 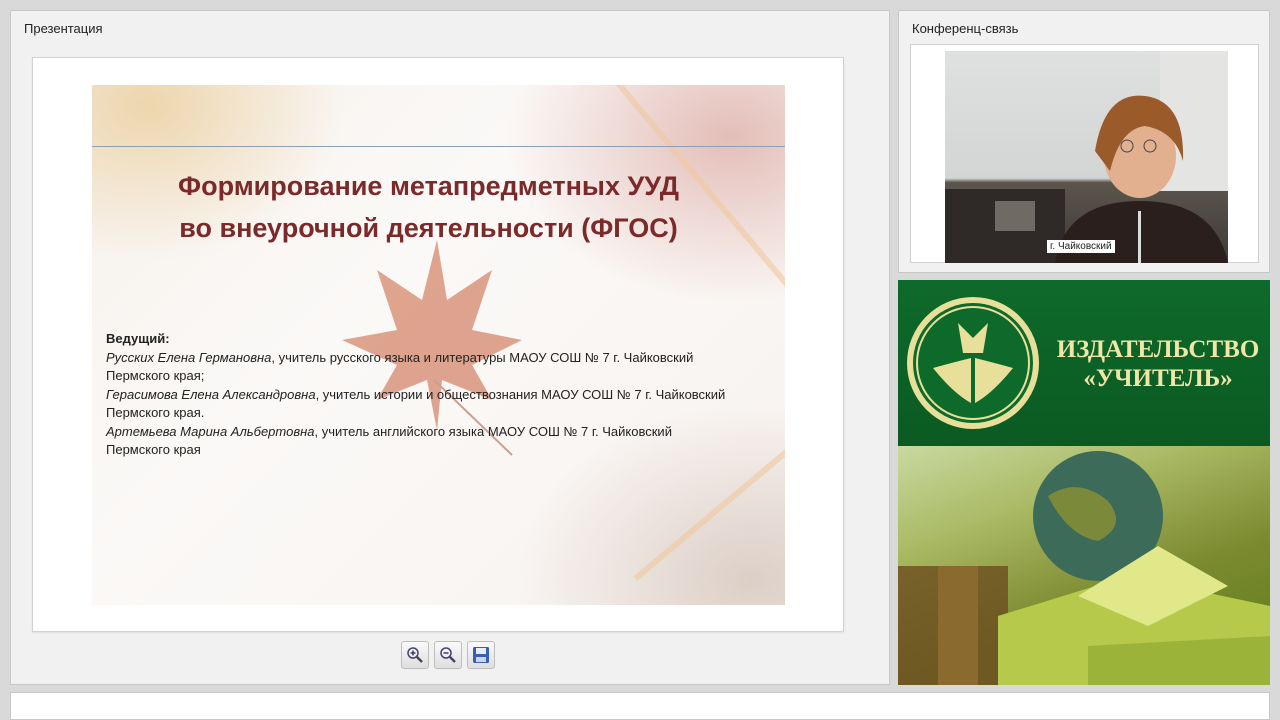 I want to click on zoom-out-icon, so click(x=448, y=655).